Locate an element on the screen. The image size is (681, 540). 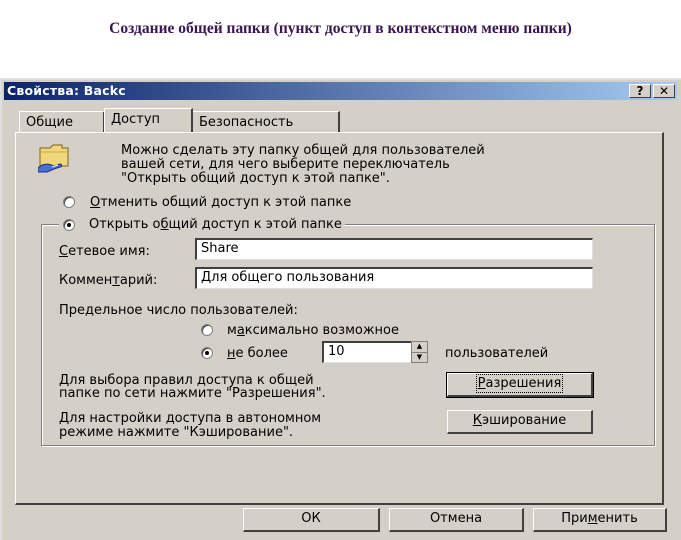
window-titlebar: Свойства: Backc ? ✕ is located at coordinates (340, 91).